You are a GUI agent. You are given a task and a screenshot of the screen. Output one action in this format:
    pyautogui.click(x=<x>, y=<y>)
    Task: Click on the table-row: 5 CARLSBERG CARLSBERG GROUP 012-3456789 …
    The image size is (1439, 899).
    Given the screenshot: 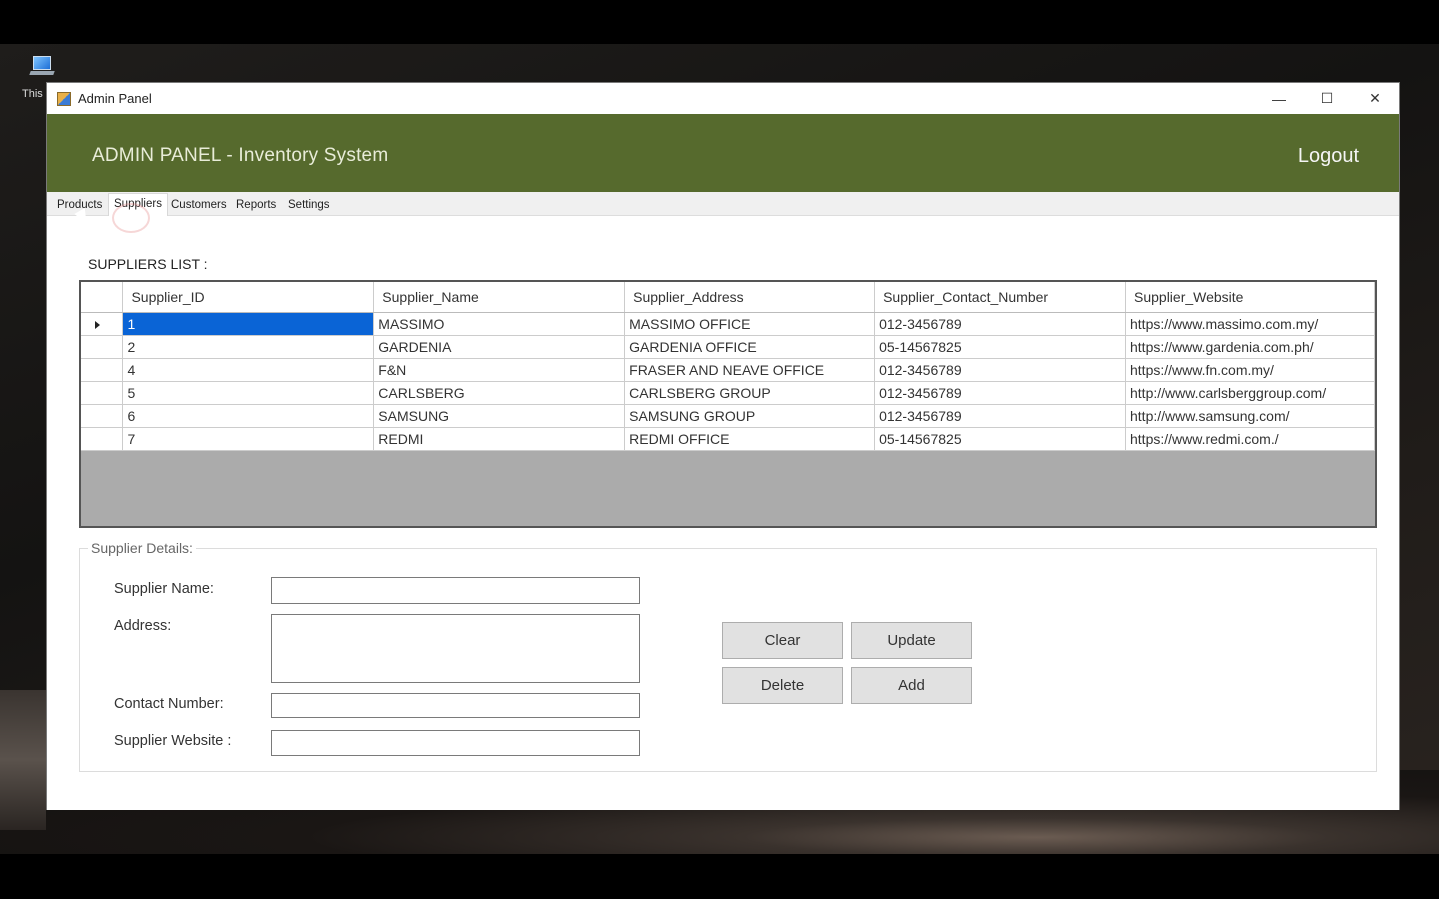 What is the action you would take?
    pyautogui.click(x=728, y=393)
    